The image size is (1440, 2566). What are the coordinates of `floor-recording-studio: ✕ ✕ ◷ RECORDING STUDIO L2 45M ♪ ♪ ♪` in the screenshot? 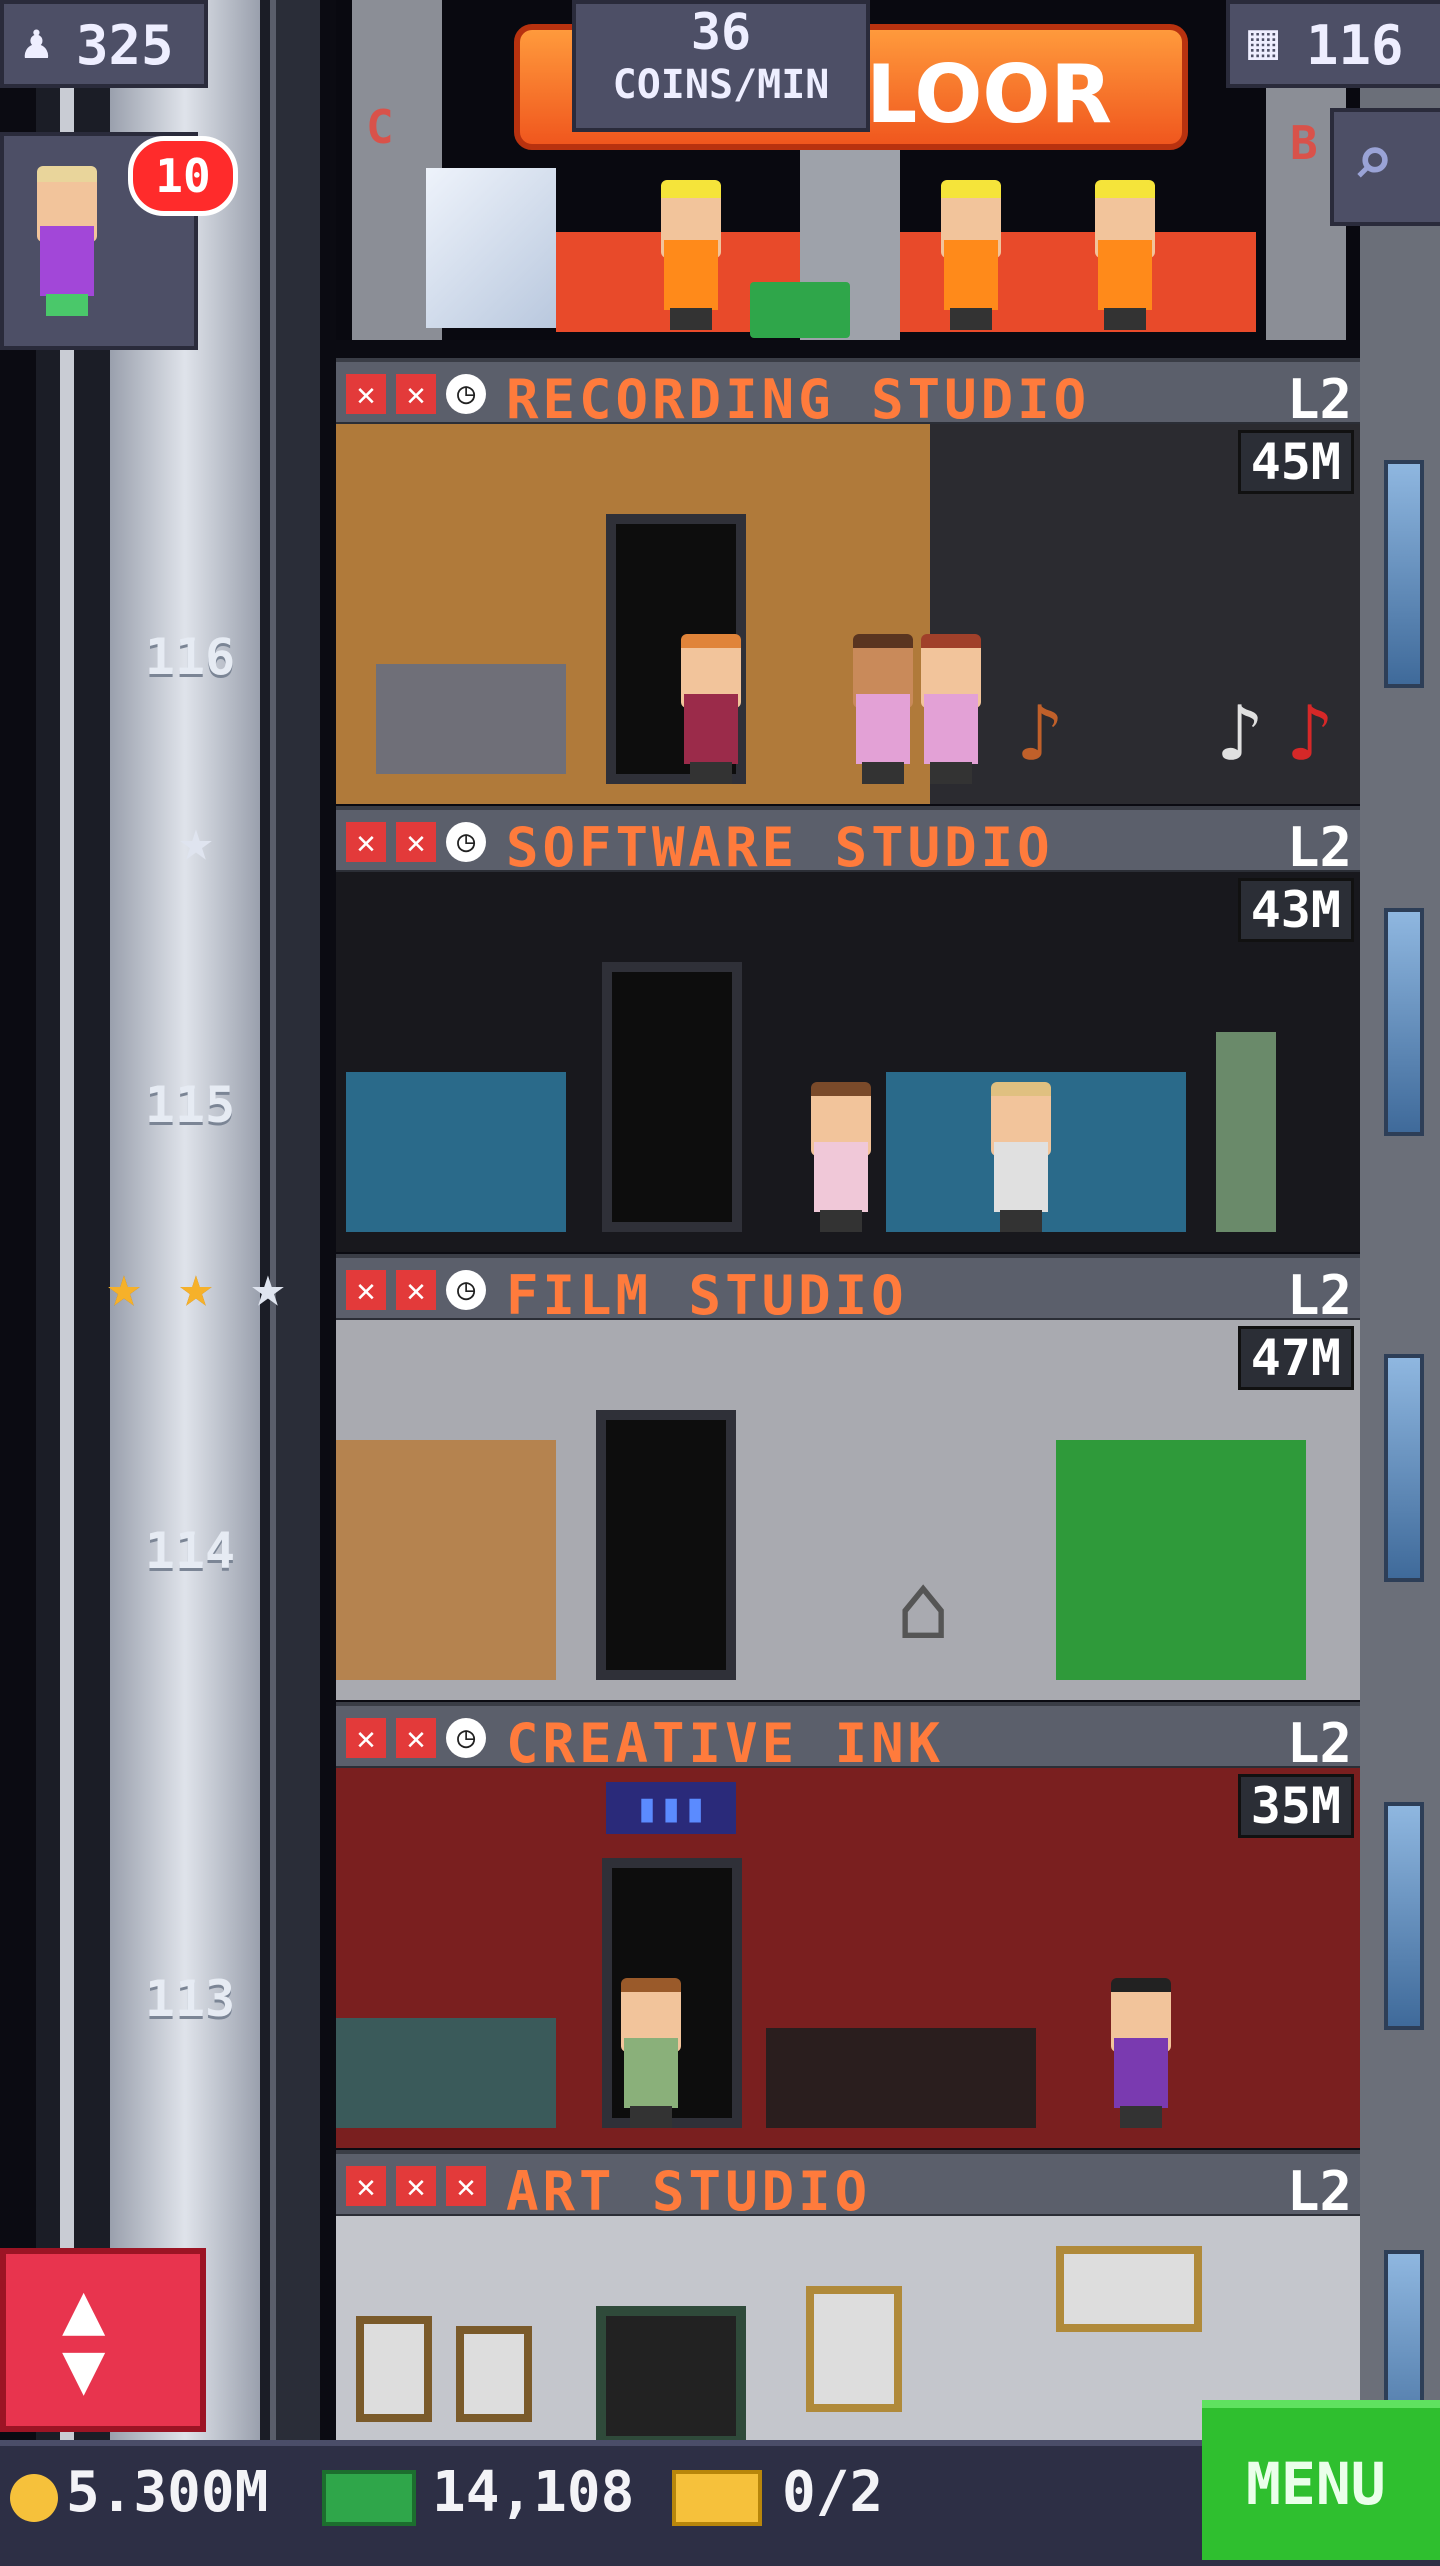 It's located at (848, 581).